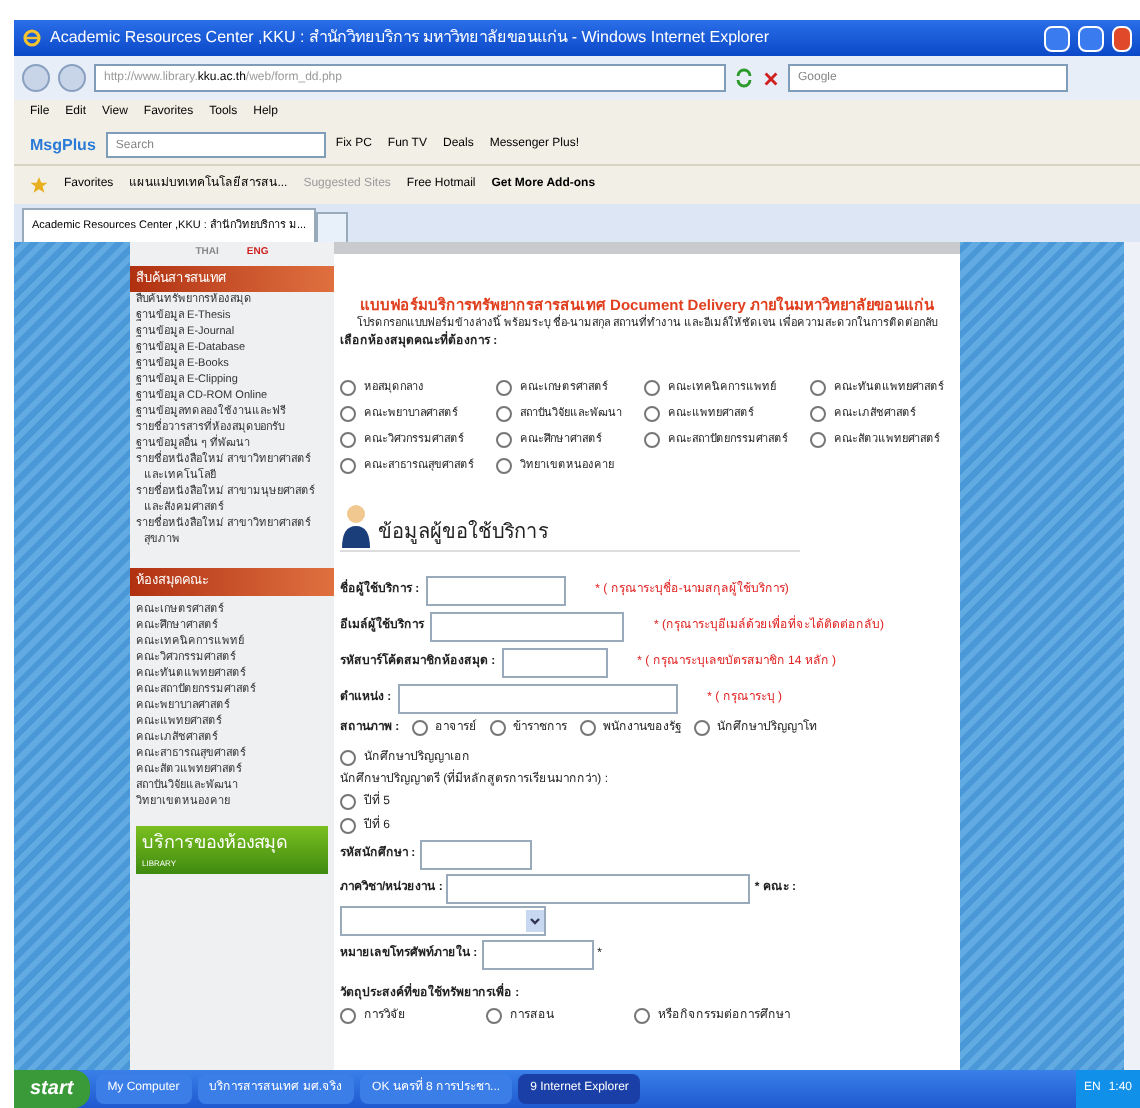 This screenshot has height=1108, width=1140. What do you see at coordinates (1091, 38) in the screenshot?
I see `maximize-button` at bounding box center [1091, 38].